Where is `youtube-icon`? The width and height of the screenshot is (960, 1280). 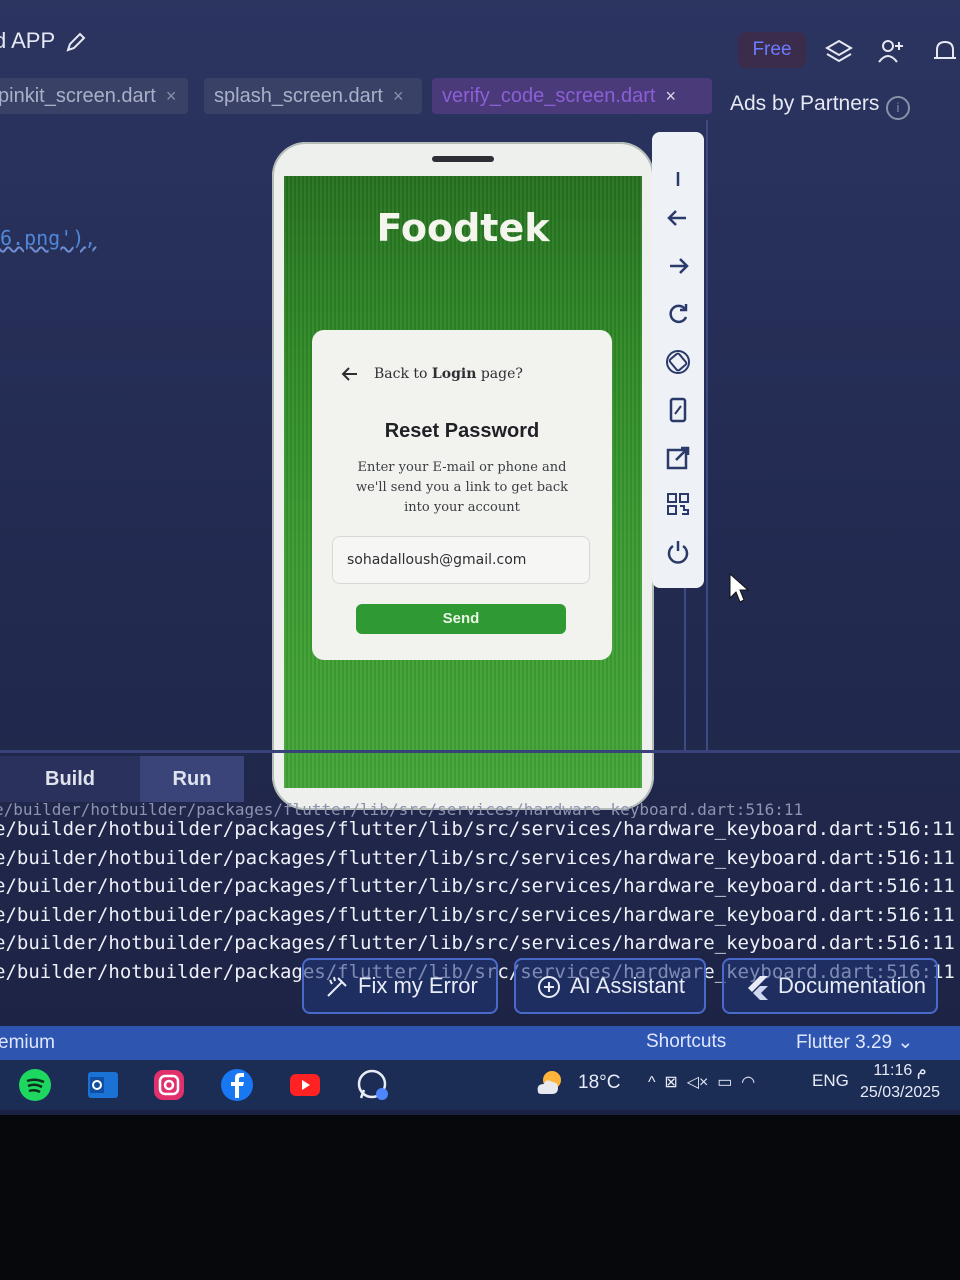
youtube-icon is located at coordinates (305, 1085).